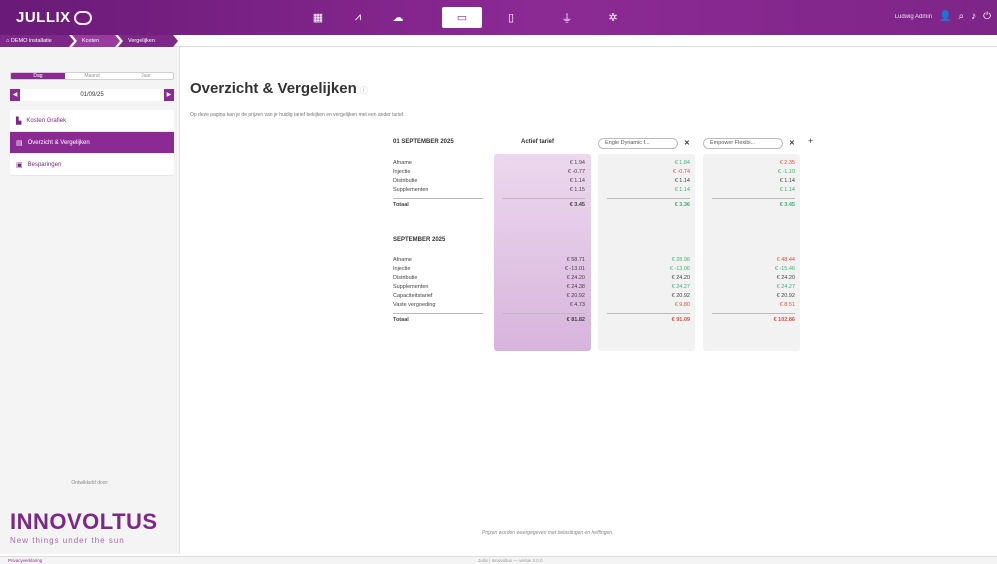 The height and width of the screenshot is (564, 997). I want to click on search-icon: ⌕, so click(961, 16).